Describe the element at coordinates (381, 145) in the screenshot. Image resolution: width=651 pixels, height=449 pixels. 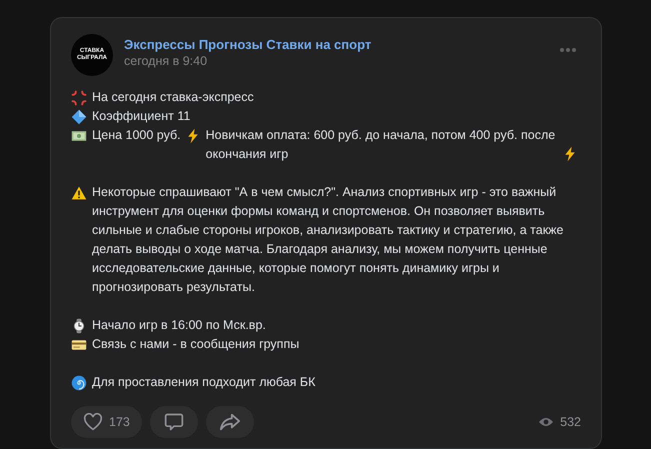
I see `post-text: Новичкам оплата: 600 руб. до начала, потом 400 руб. после окончания игр` at that location.